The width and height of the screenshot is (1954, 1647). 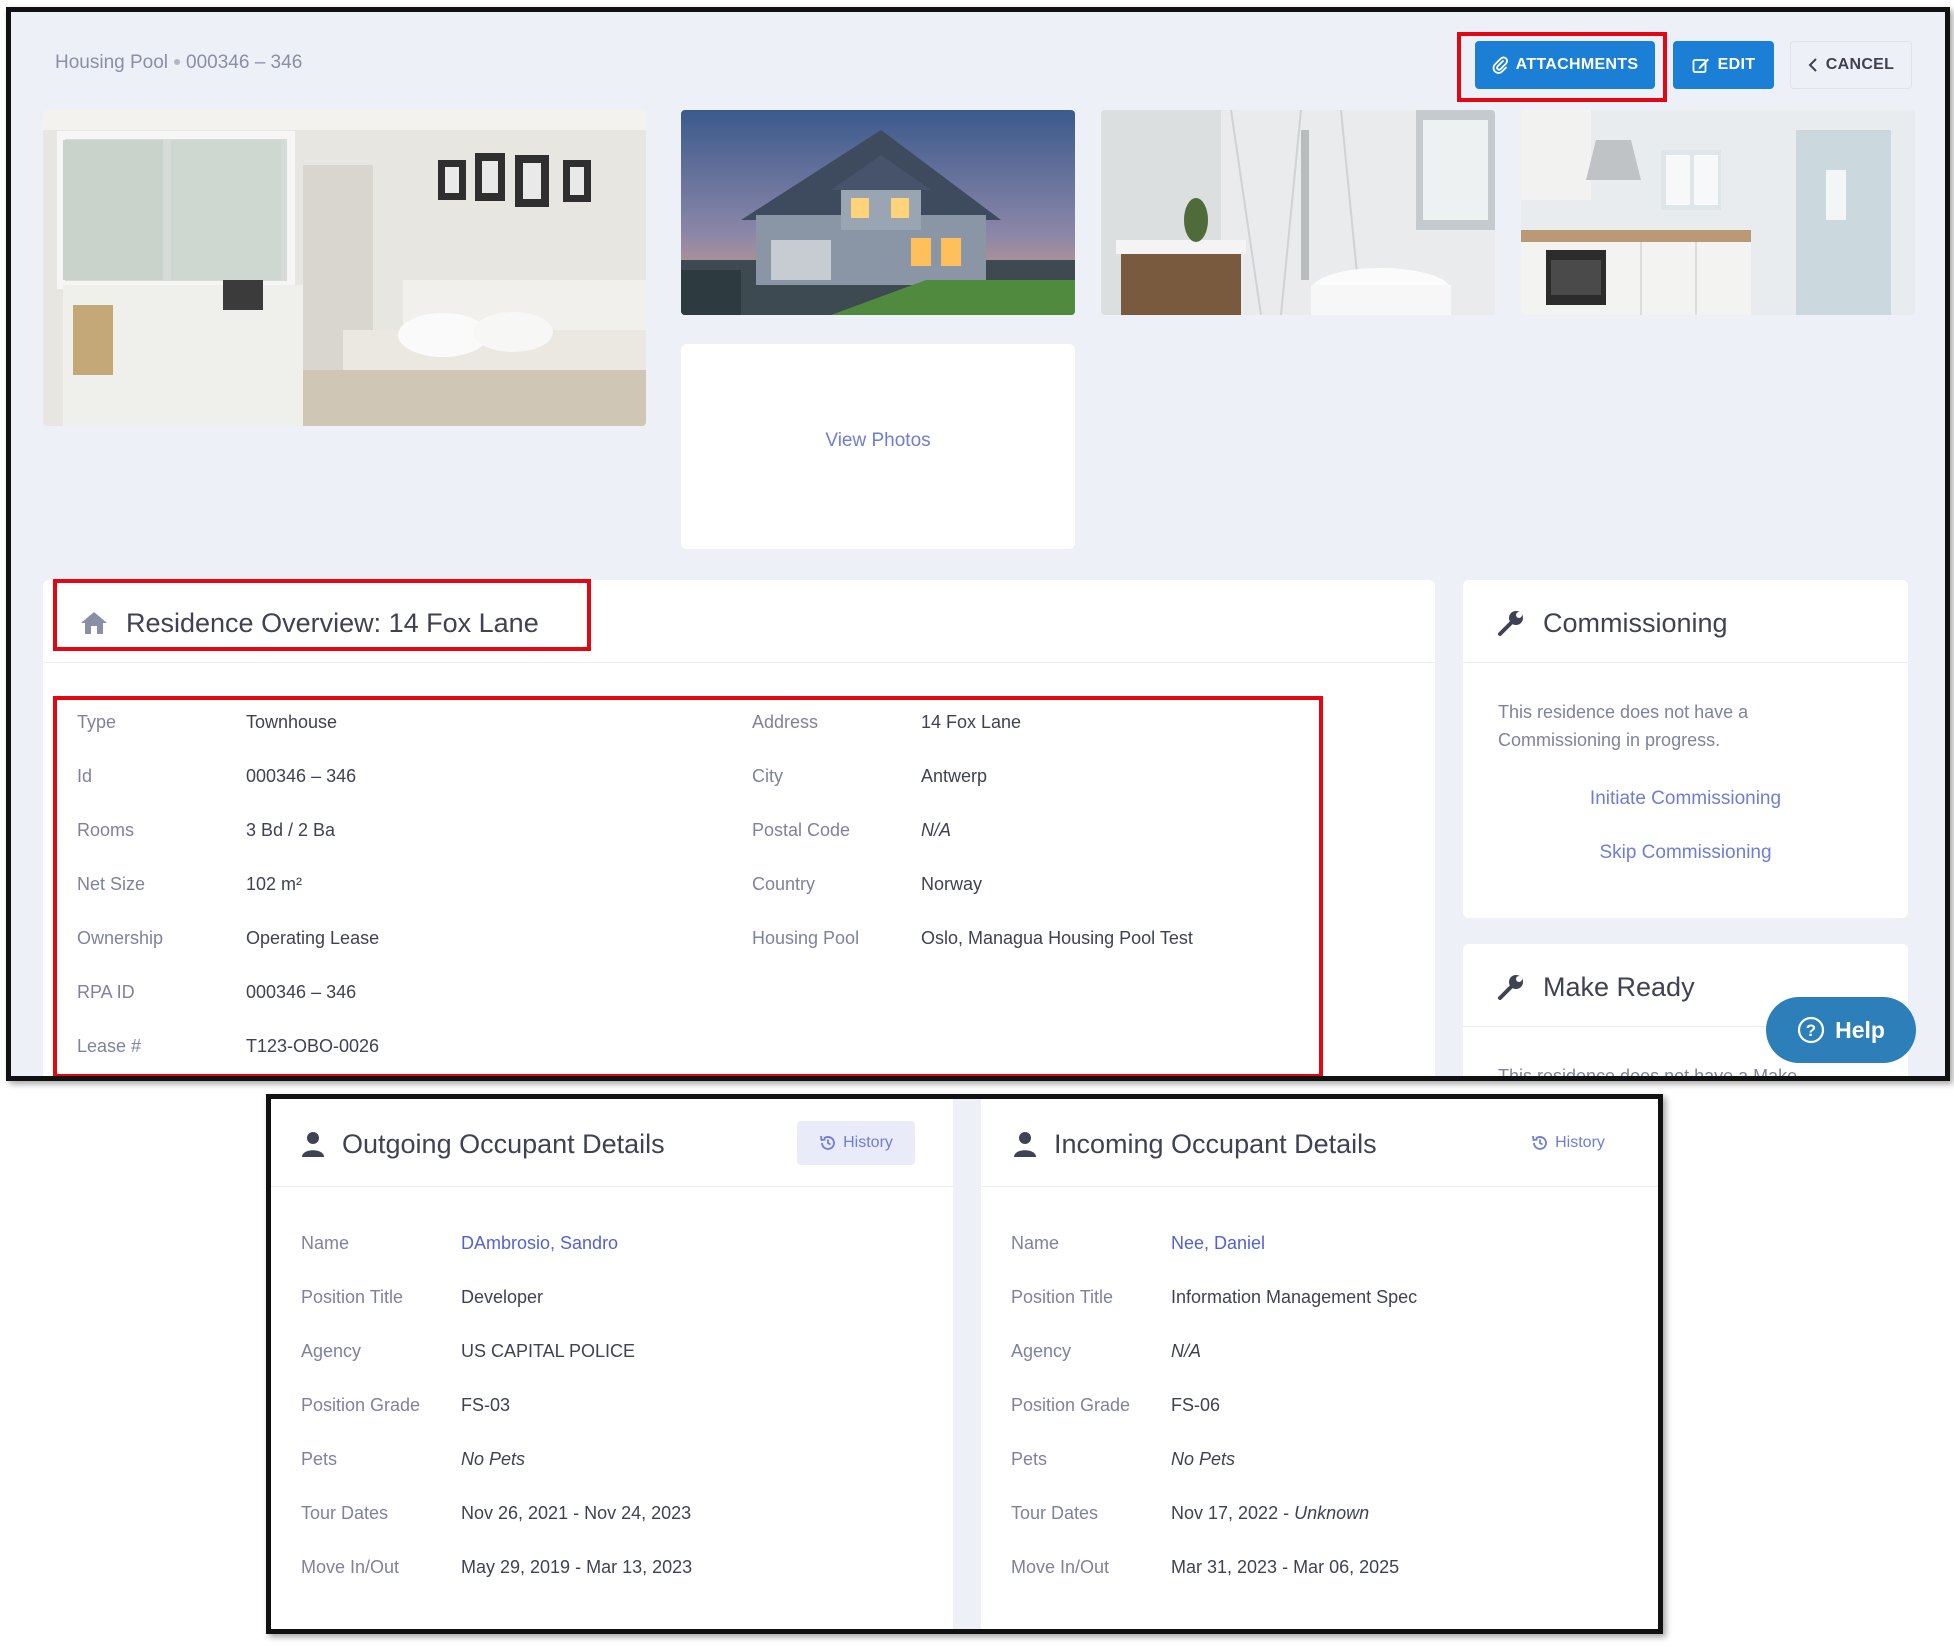 I want to click on paperclip-icon, so click(x=1500, y=65).